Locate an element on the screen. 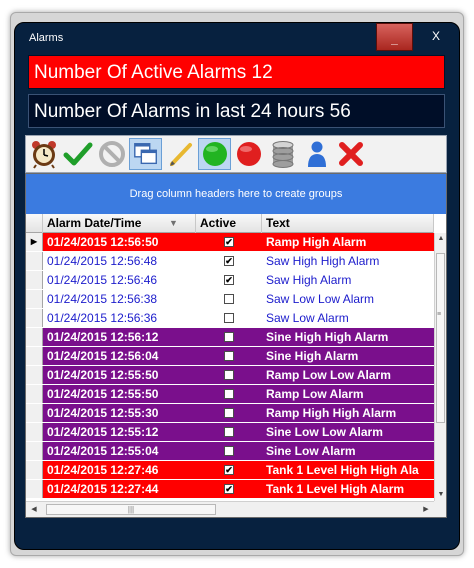 Image resolution: width=474 pixels, height=568 pixels. acknowledge-button is located at coordinates (77, 154).